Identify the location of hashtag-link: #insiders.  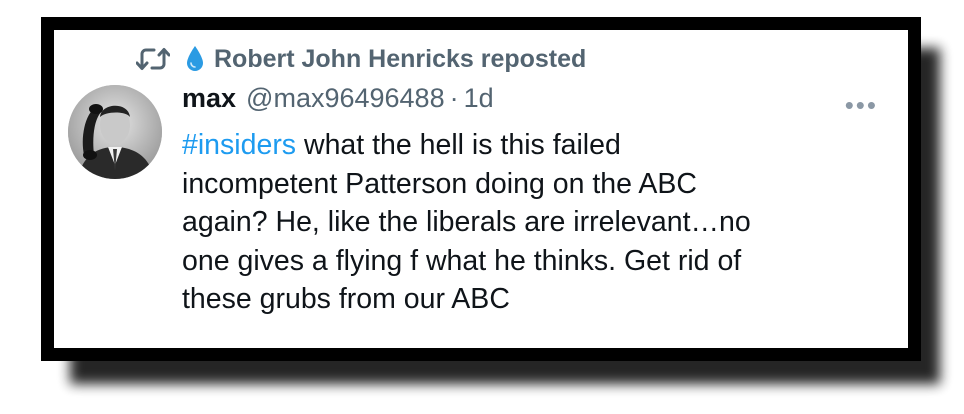
(239, 145).